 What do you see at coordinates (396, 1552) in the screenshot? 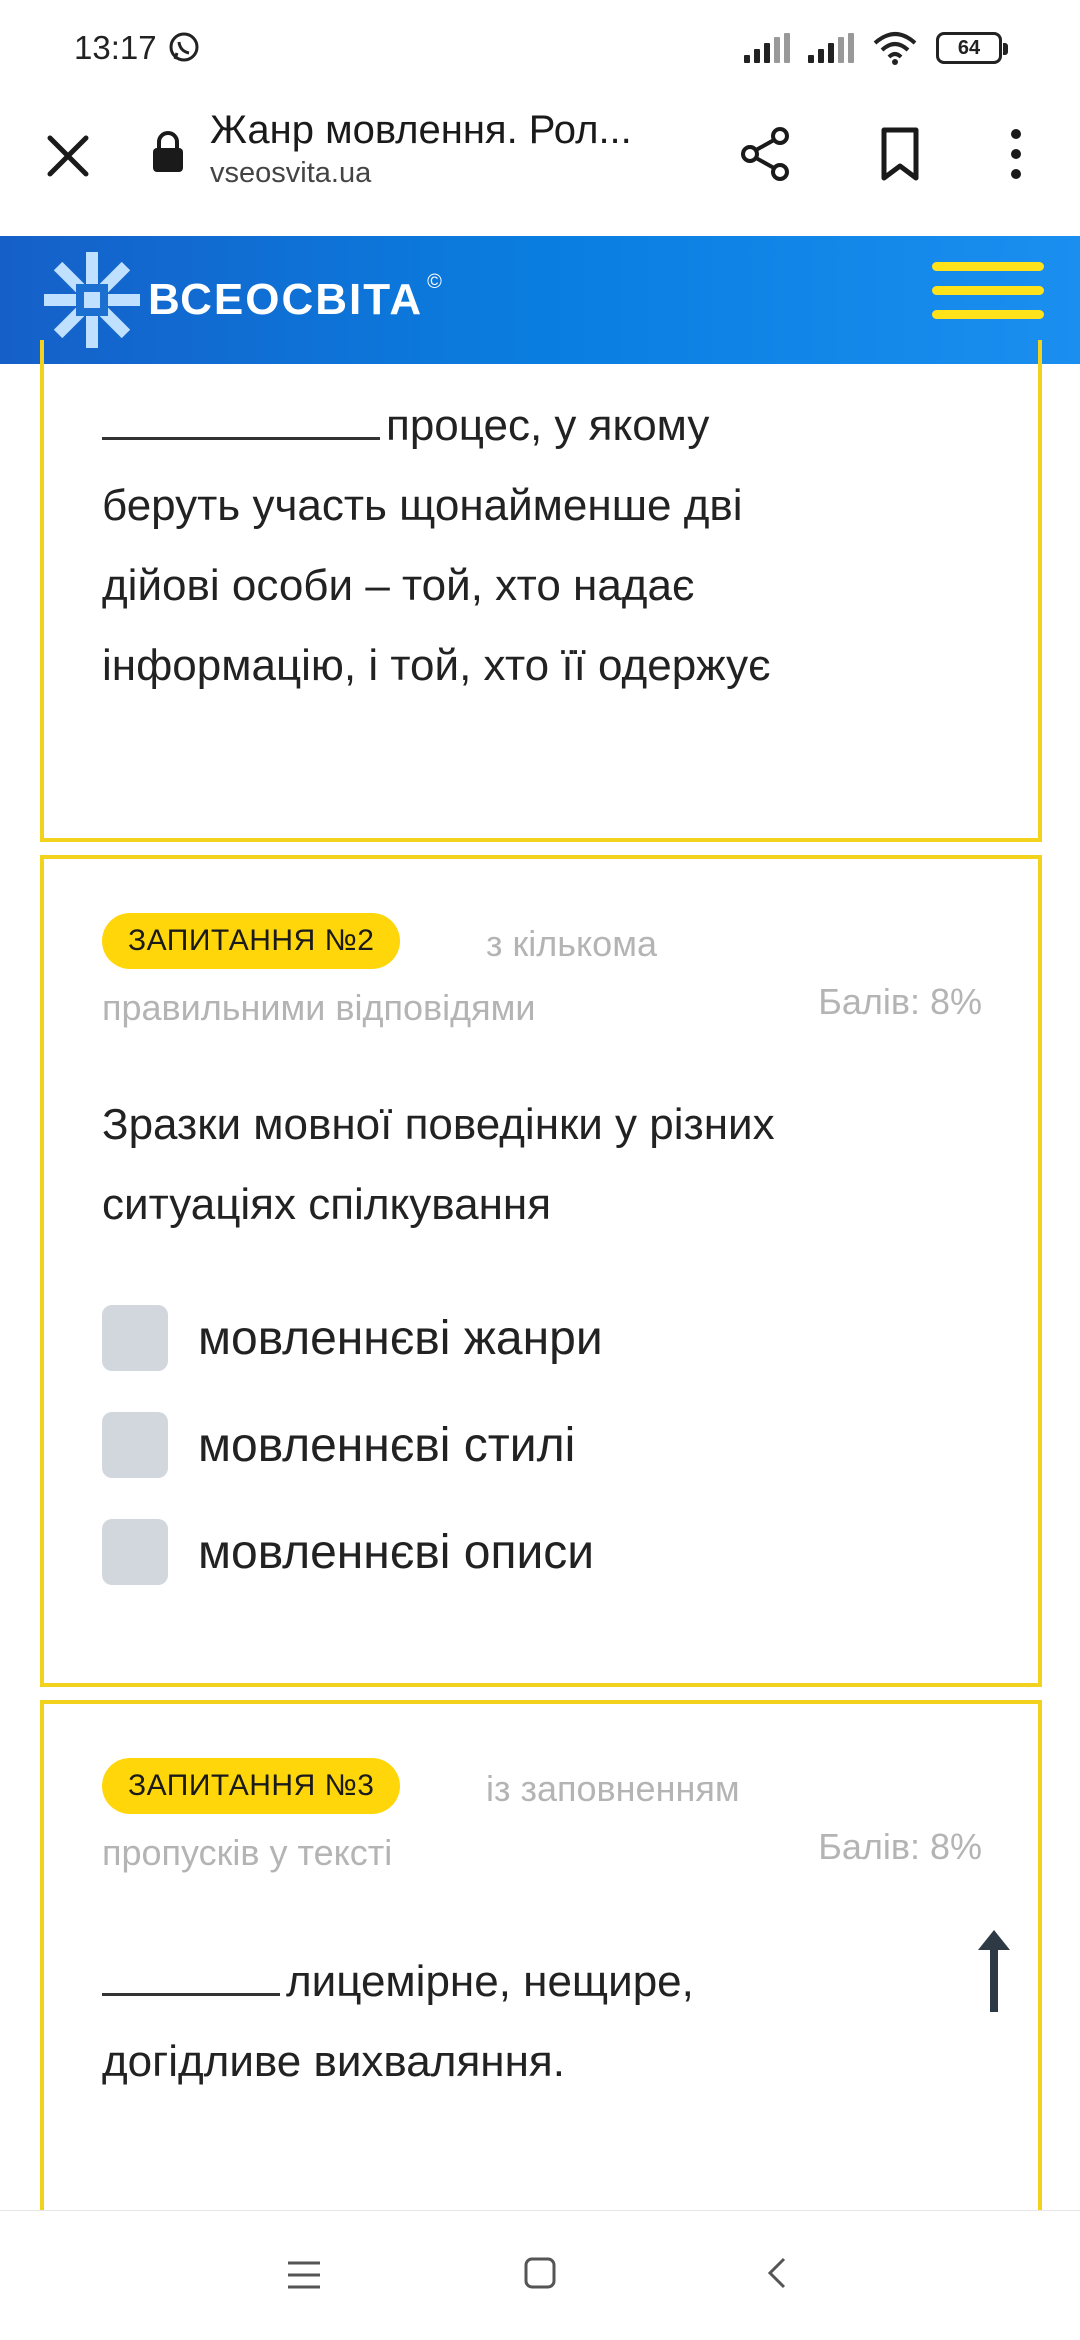
I see `option-label: мовленнєві описи` at bounding box center [396, 1552].